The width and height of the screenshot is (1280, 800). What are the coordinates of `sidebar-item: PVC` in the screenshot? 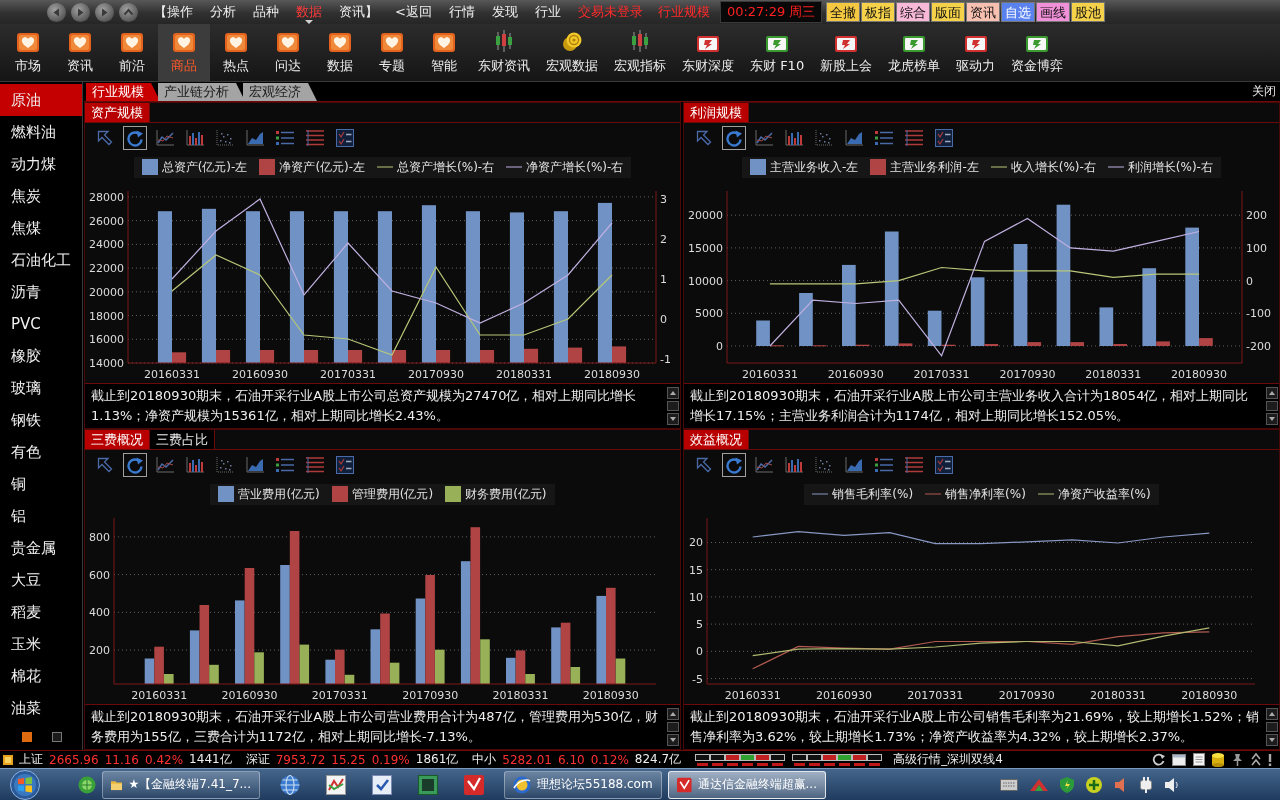 It's located at (41, 324).